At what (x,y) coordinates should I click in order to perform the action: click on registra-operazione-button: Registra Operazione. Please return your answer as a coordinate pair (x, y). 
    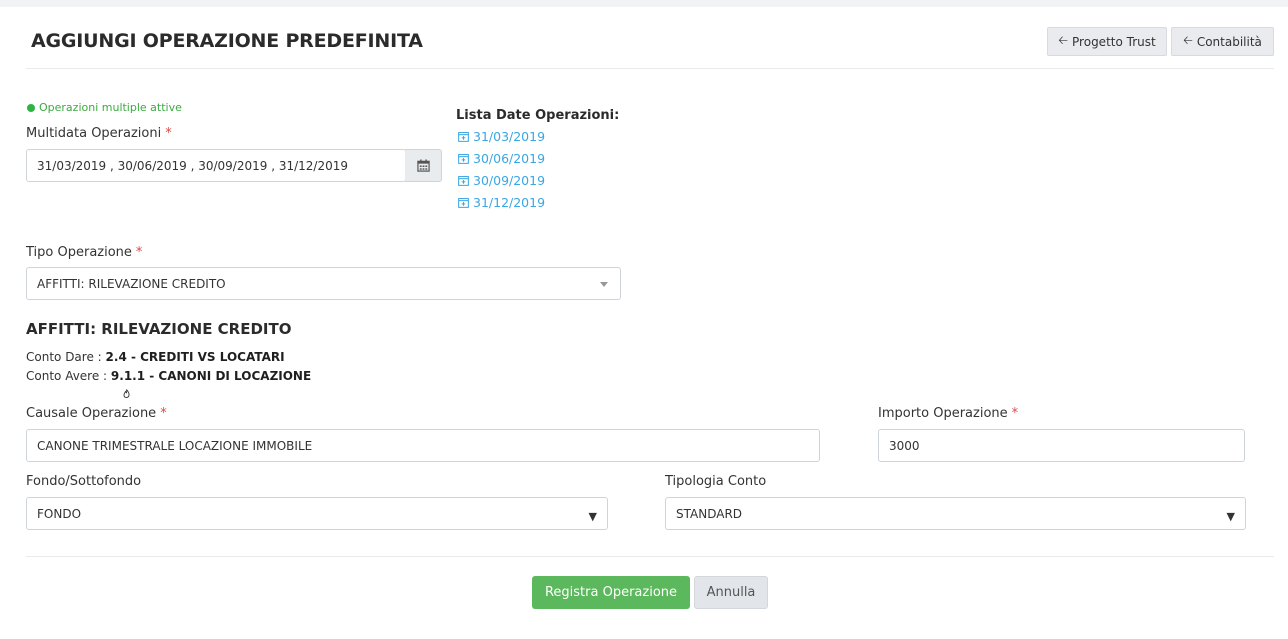
    Looking at the image, I should click on (611, 592).